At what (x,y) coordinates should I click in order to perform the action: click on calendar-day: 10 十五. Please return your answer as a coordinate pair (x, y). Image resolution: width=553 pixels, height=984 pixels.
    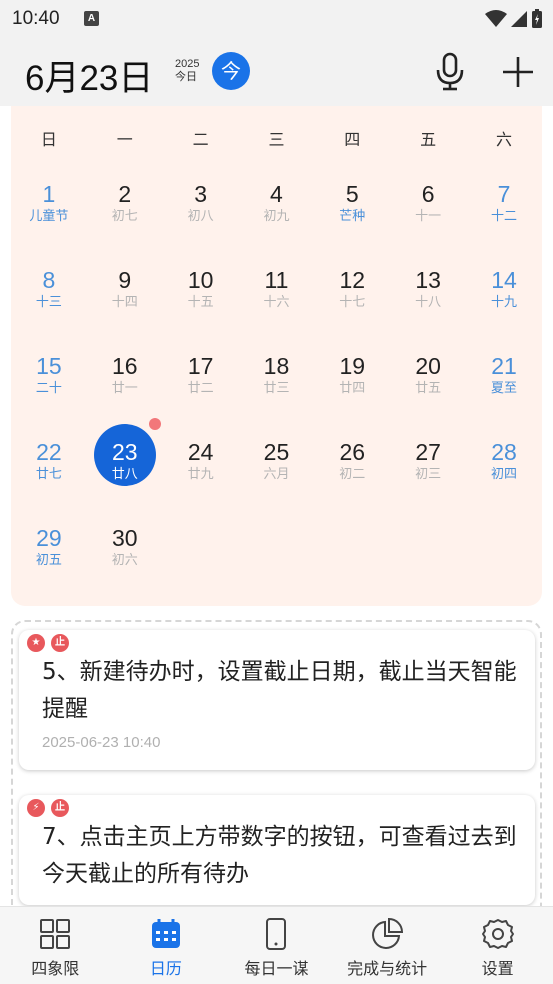
    Looking at the image, I should click on (201, 309).